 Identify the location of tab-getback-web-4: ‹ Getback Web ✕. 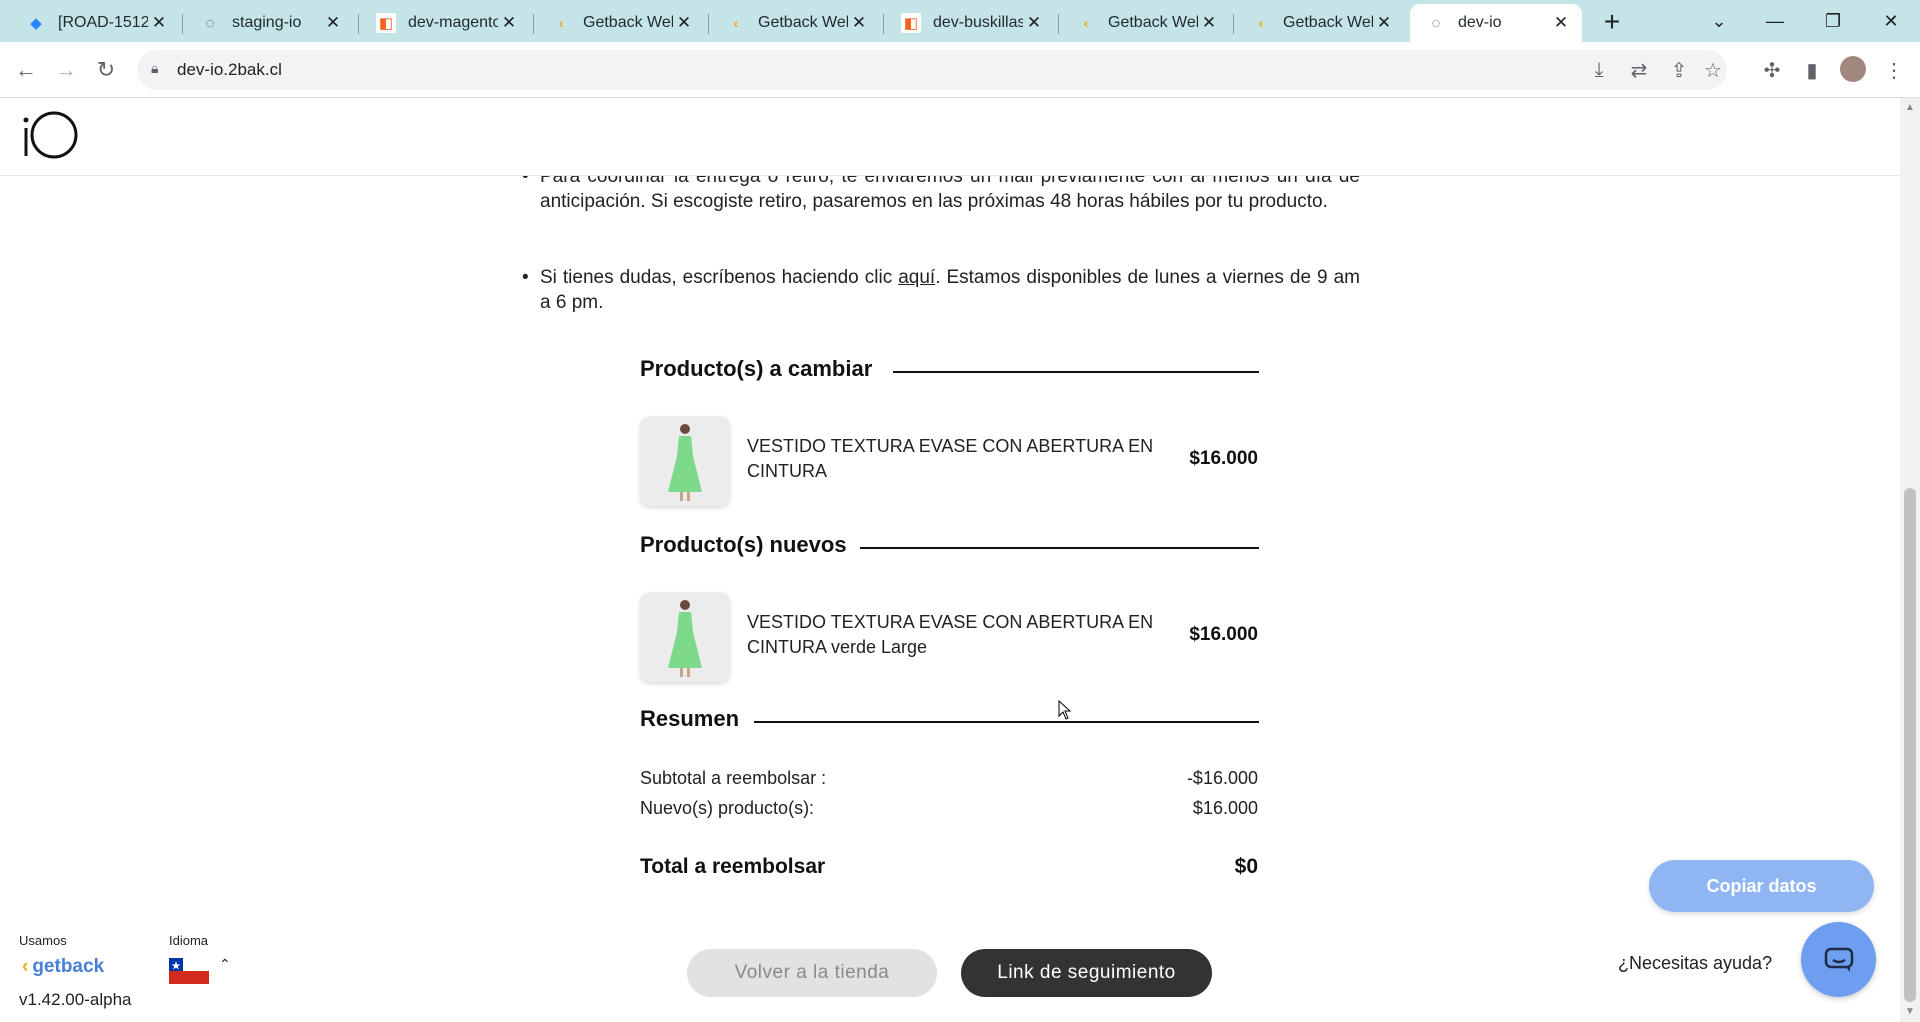
(1320, 23).